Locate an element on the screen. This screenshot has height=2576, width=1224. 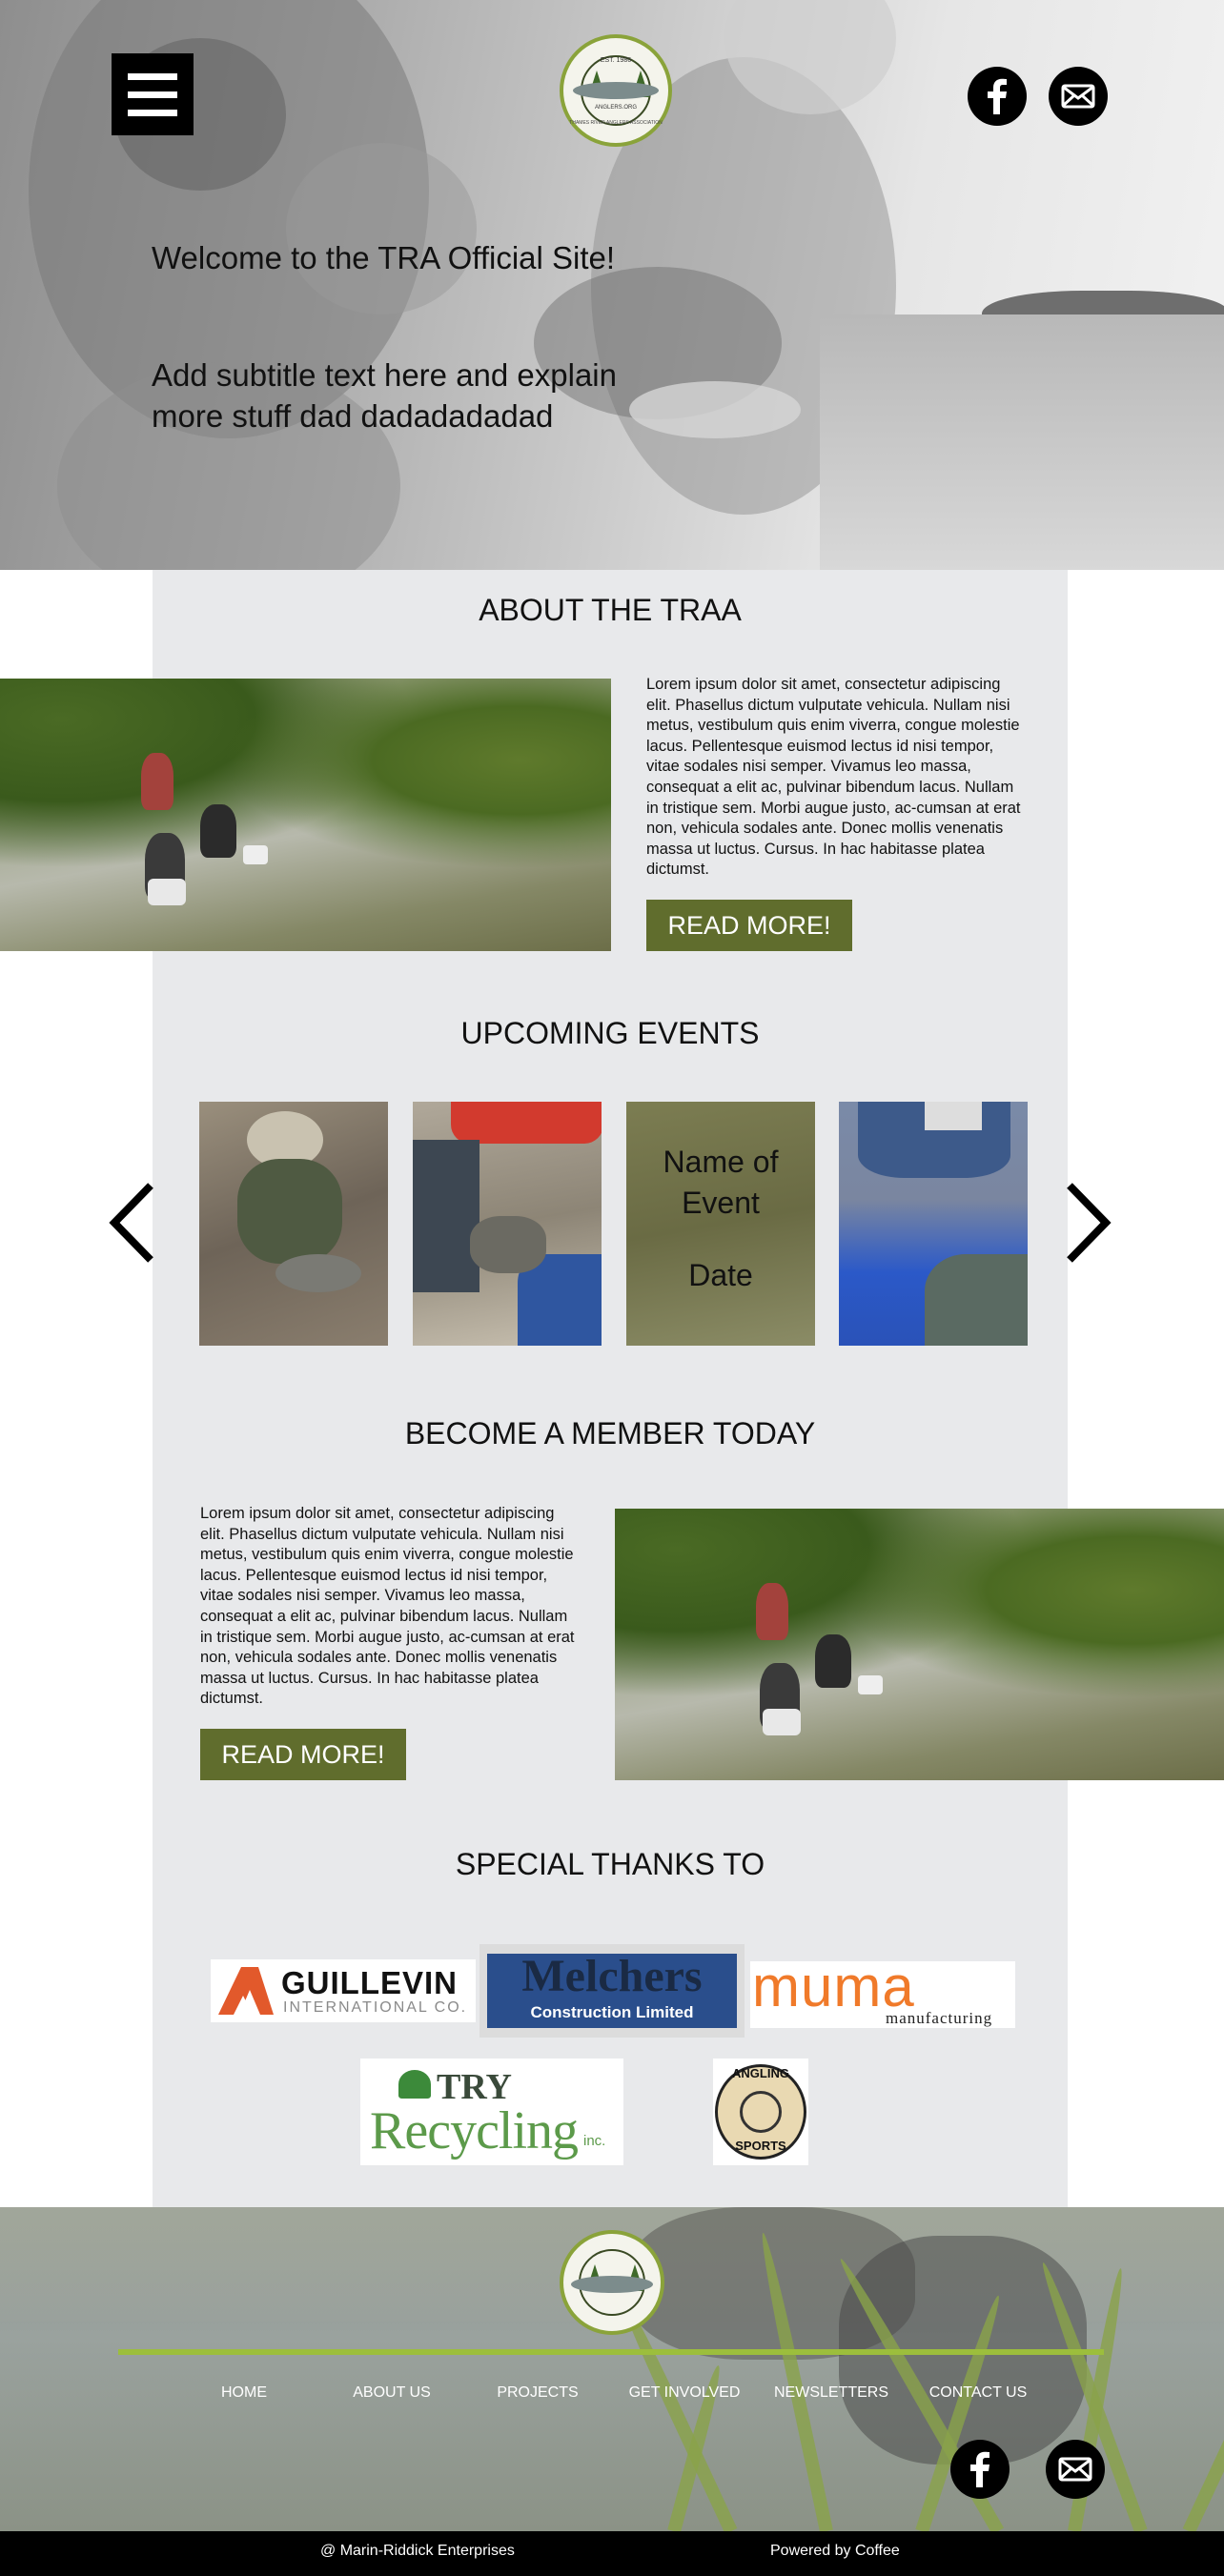
sponsor-guillevin: GUILLEVIN INTERNATIONAL CO. is located at coordinates (344, 1990).